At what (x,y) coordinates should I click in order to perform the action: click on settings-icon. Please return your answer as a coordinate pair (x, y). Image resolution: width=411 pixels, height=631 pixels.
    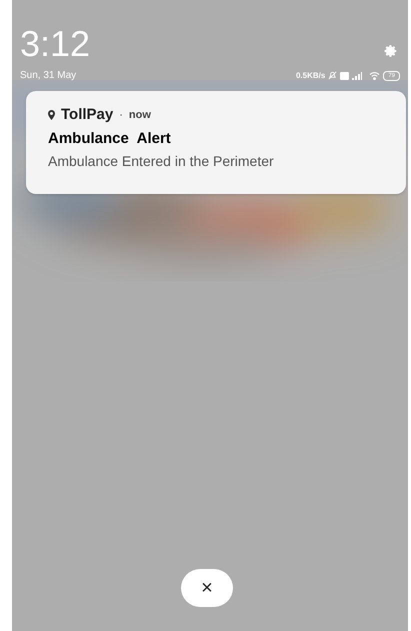
    Looking at the image, I should click on (391, 51).